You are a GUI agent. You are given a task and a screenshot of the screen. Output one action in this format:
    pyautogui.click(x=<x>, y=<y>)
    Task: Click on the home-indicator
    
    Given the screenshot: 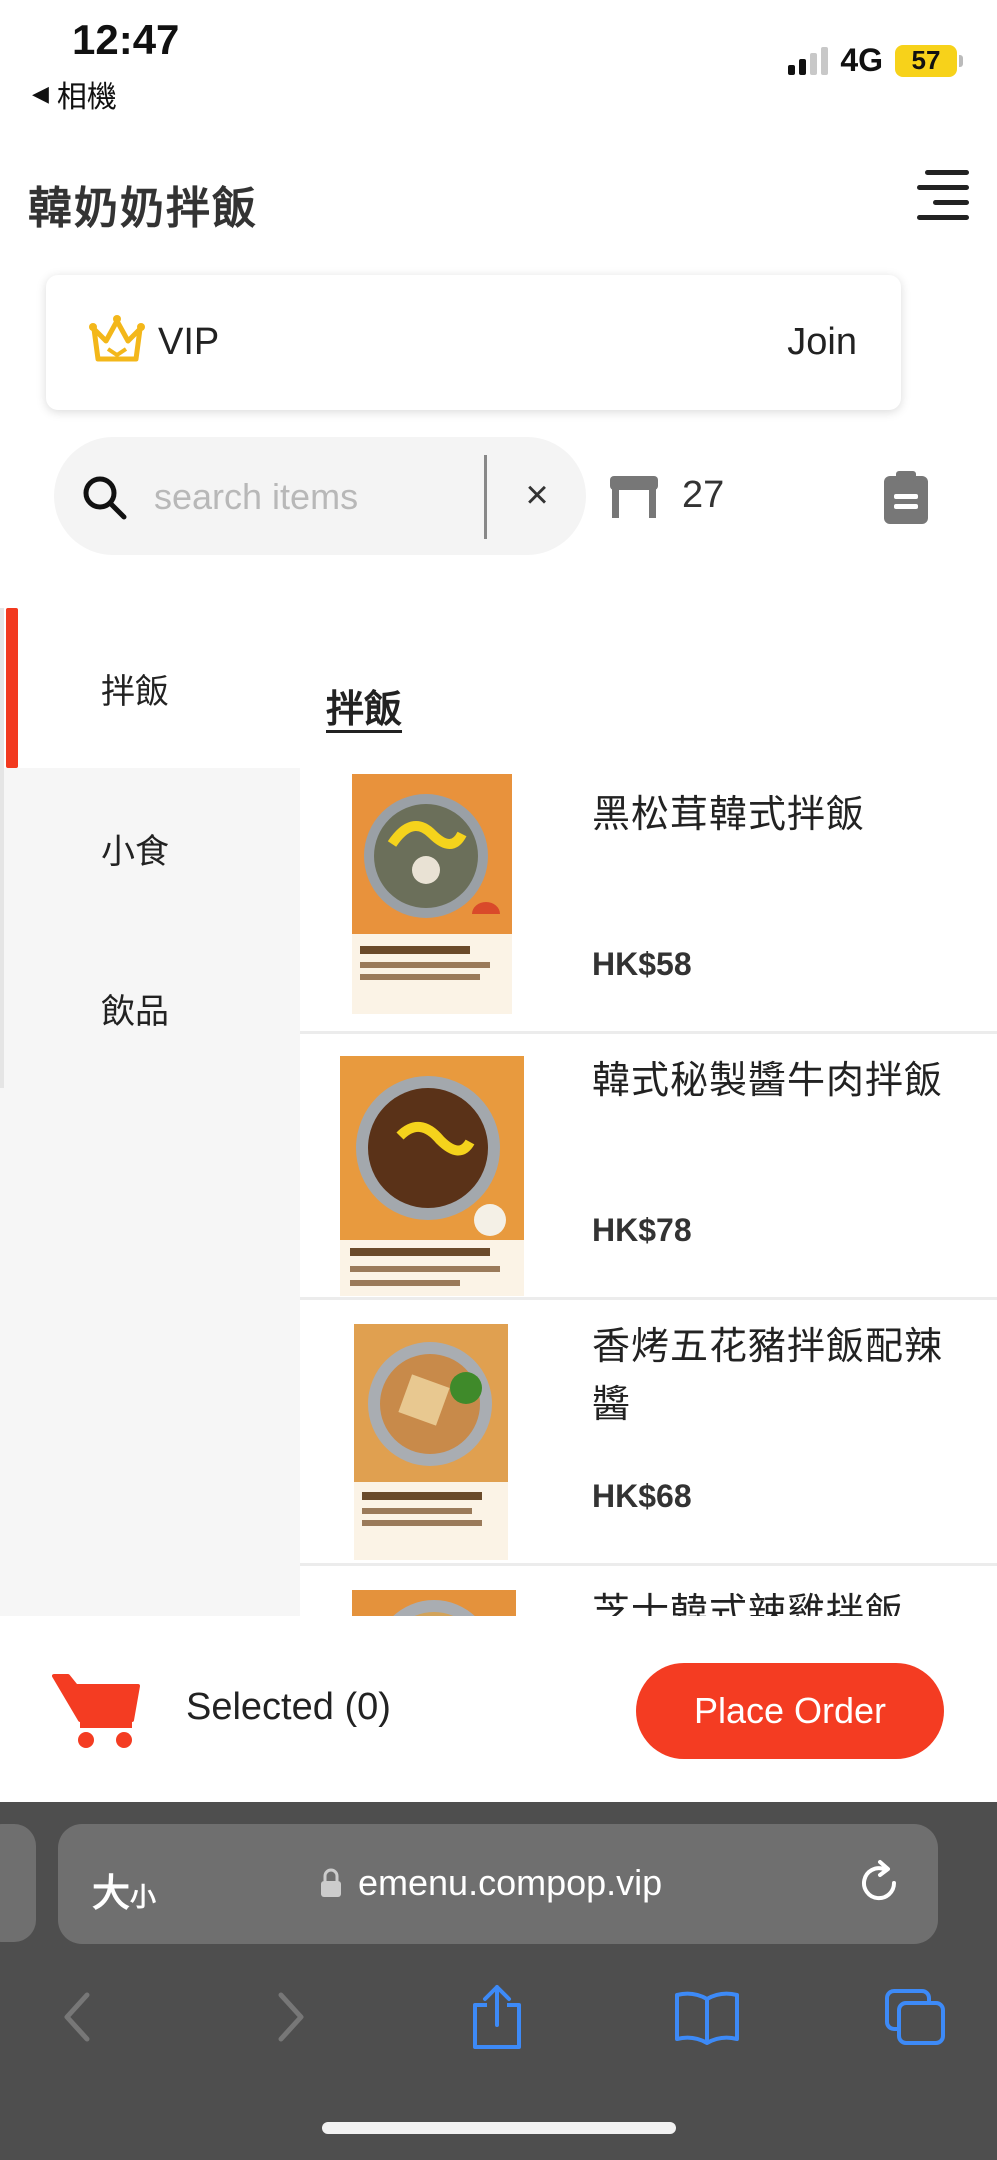 What is the action you would take?
    pyautogui.click(x=499, y=2128)
    